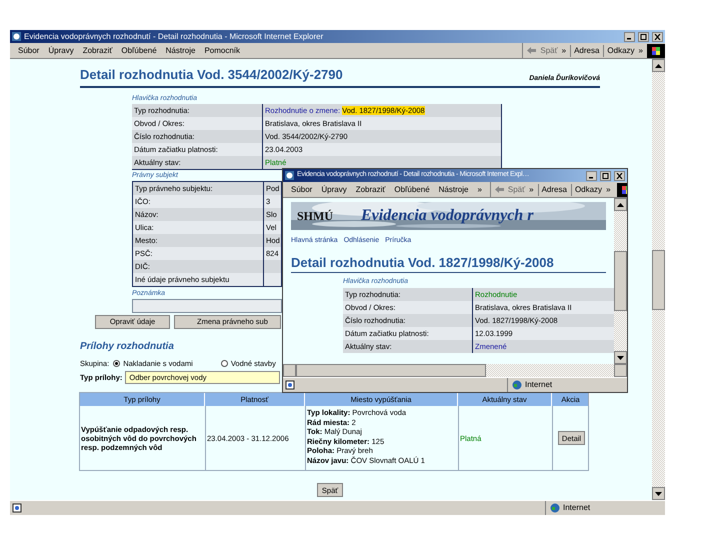  I want to click on page-heading: Detail rozhodnutia Vod. 3544/2002/Ký-2790, so click(211, 75).